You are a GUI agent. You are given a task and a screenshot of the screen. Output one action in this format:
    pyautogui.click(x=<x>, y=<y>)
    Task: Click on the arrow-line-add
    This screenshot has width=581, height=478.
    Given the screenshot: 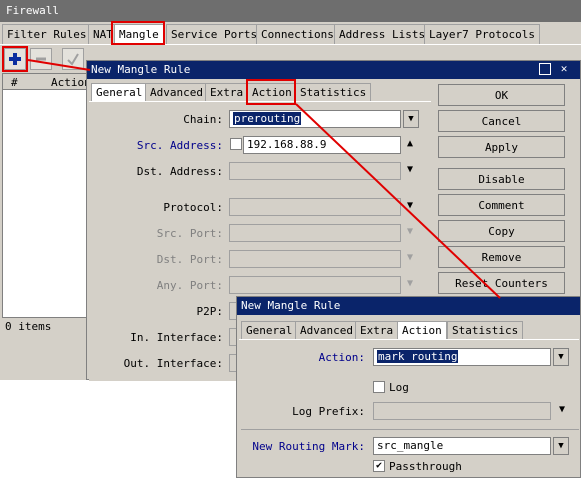 What is the action you would take?
    pyautogui.click(x=59, y=65)
    